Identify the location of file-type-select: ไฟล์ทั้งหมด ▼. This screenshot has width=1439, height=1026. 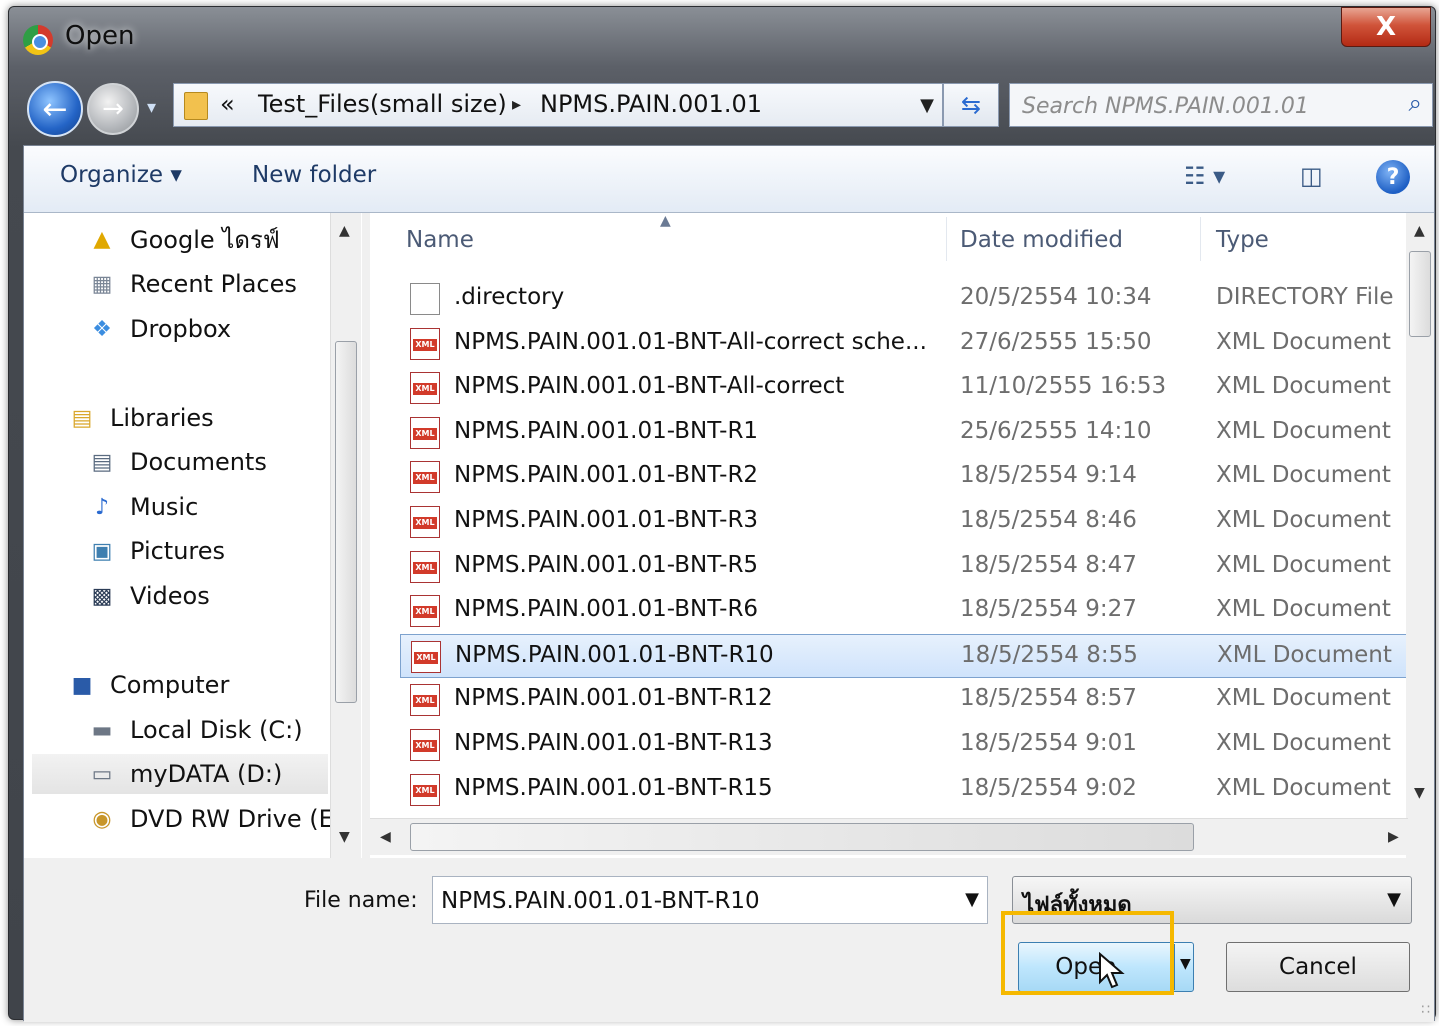
(1212, 900).